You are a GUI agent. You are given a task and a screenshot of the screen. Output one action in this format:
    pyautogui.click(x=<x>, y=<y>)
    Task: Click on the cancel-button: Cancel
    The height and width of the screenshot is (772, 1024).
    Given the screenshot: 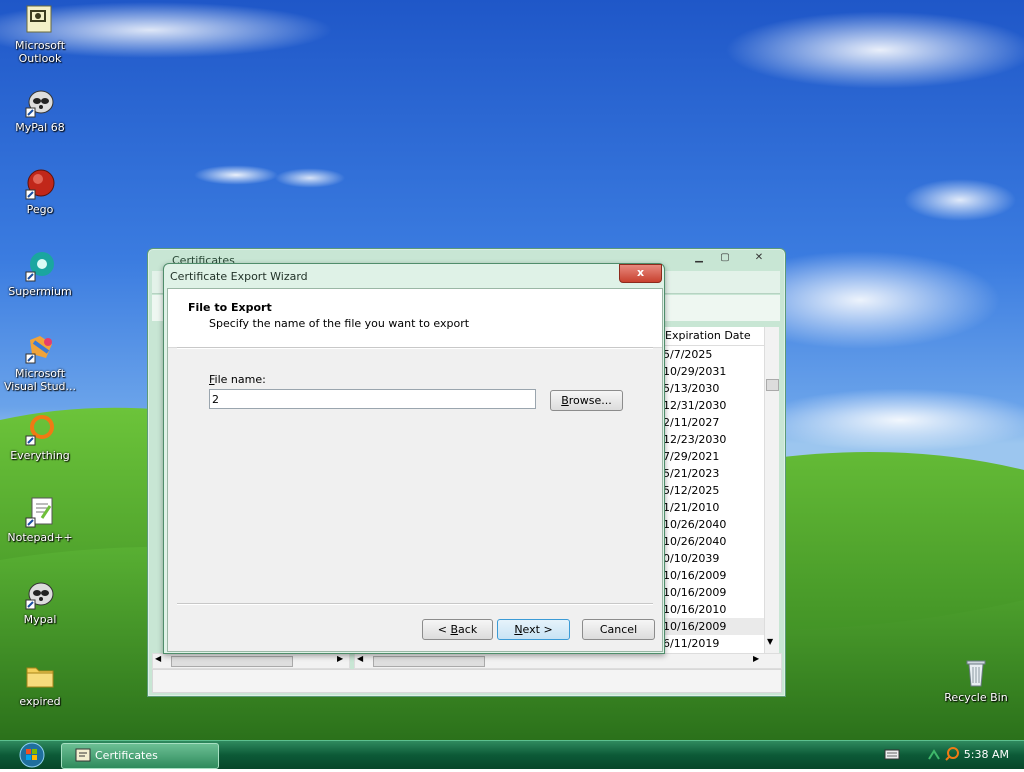 What is the action you would take?
    pyautogui.click(x=618, y=629)
    